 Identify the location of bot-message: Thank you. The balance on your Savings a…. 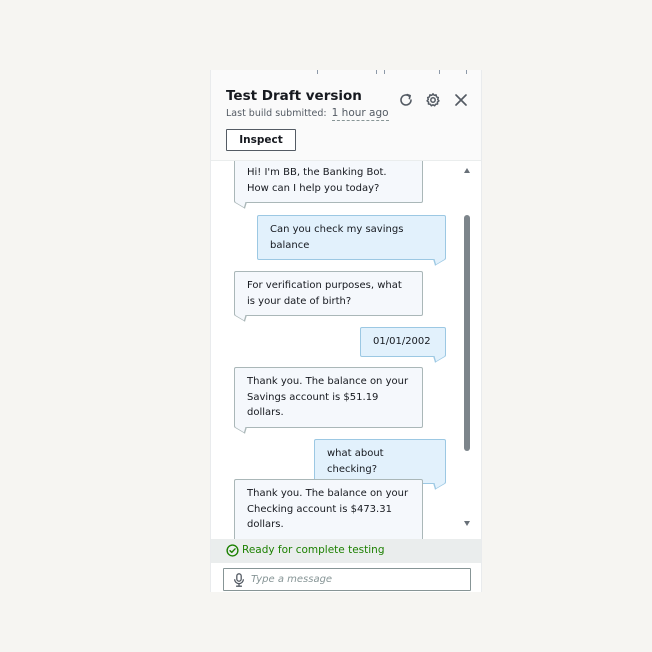
(328, 400).